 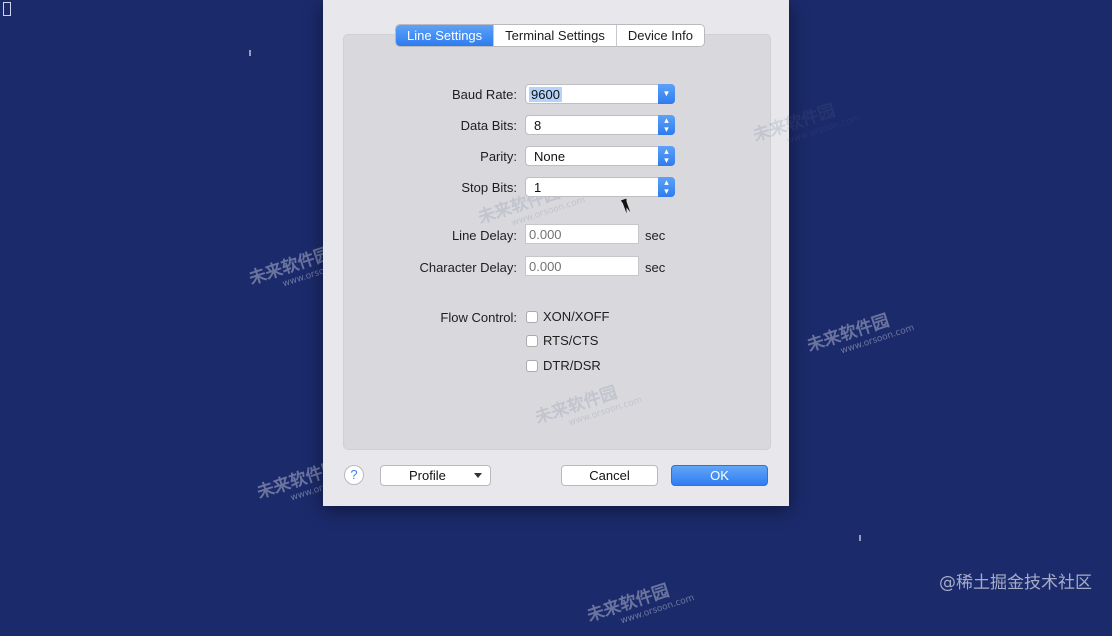 I want to click on rts-cts-checkbox: RTS/CTS, so click(x=562, y=340).